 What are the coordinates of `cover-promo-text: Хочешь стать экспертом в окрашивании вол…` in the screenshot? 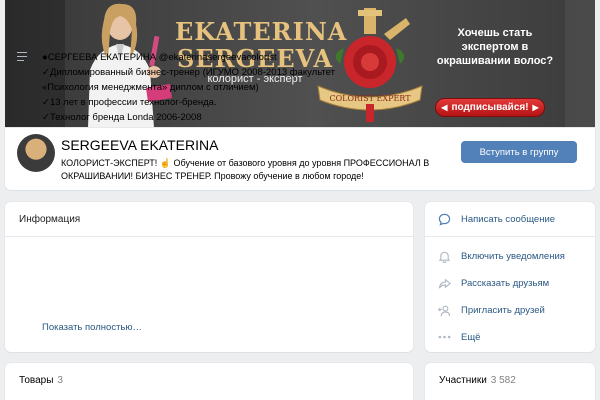 It's located at (495, 47).